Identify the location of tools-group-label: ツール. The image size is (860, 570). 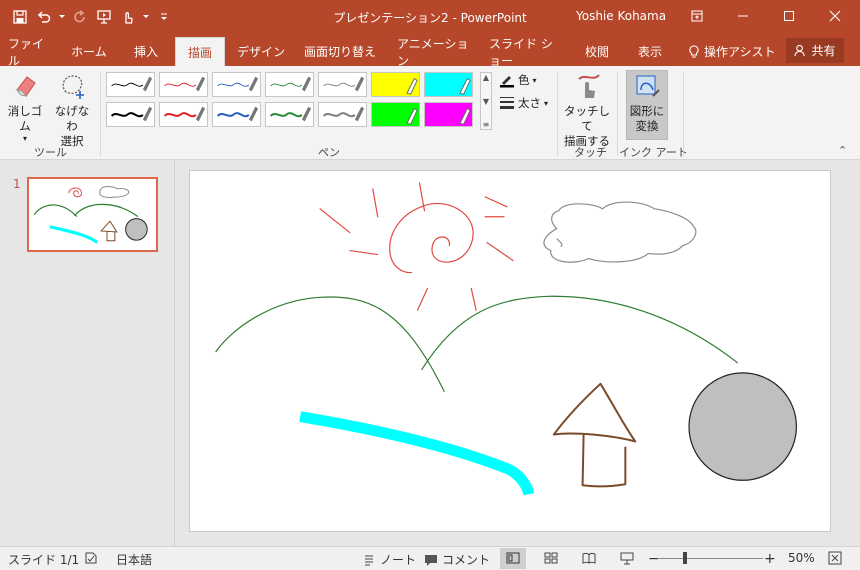
(50, 152).